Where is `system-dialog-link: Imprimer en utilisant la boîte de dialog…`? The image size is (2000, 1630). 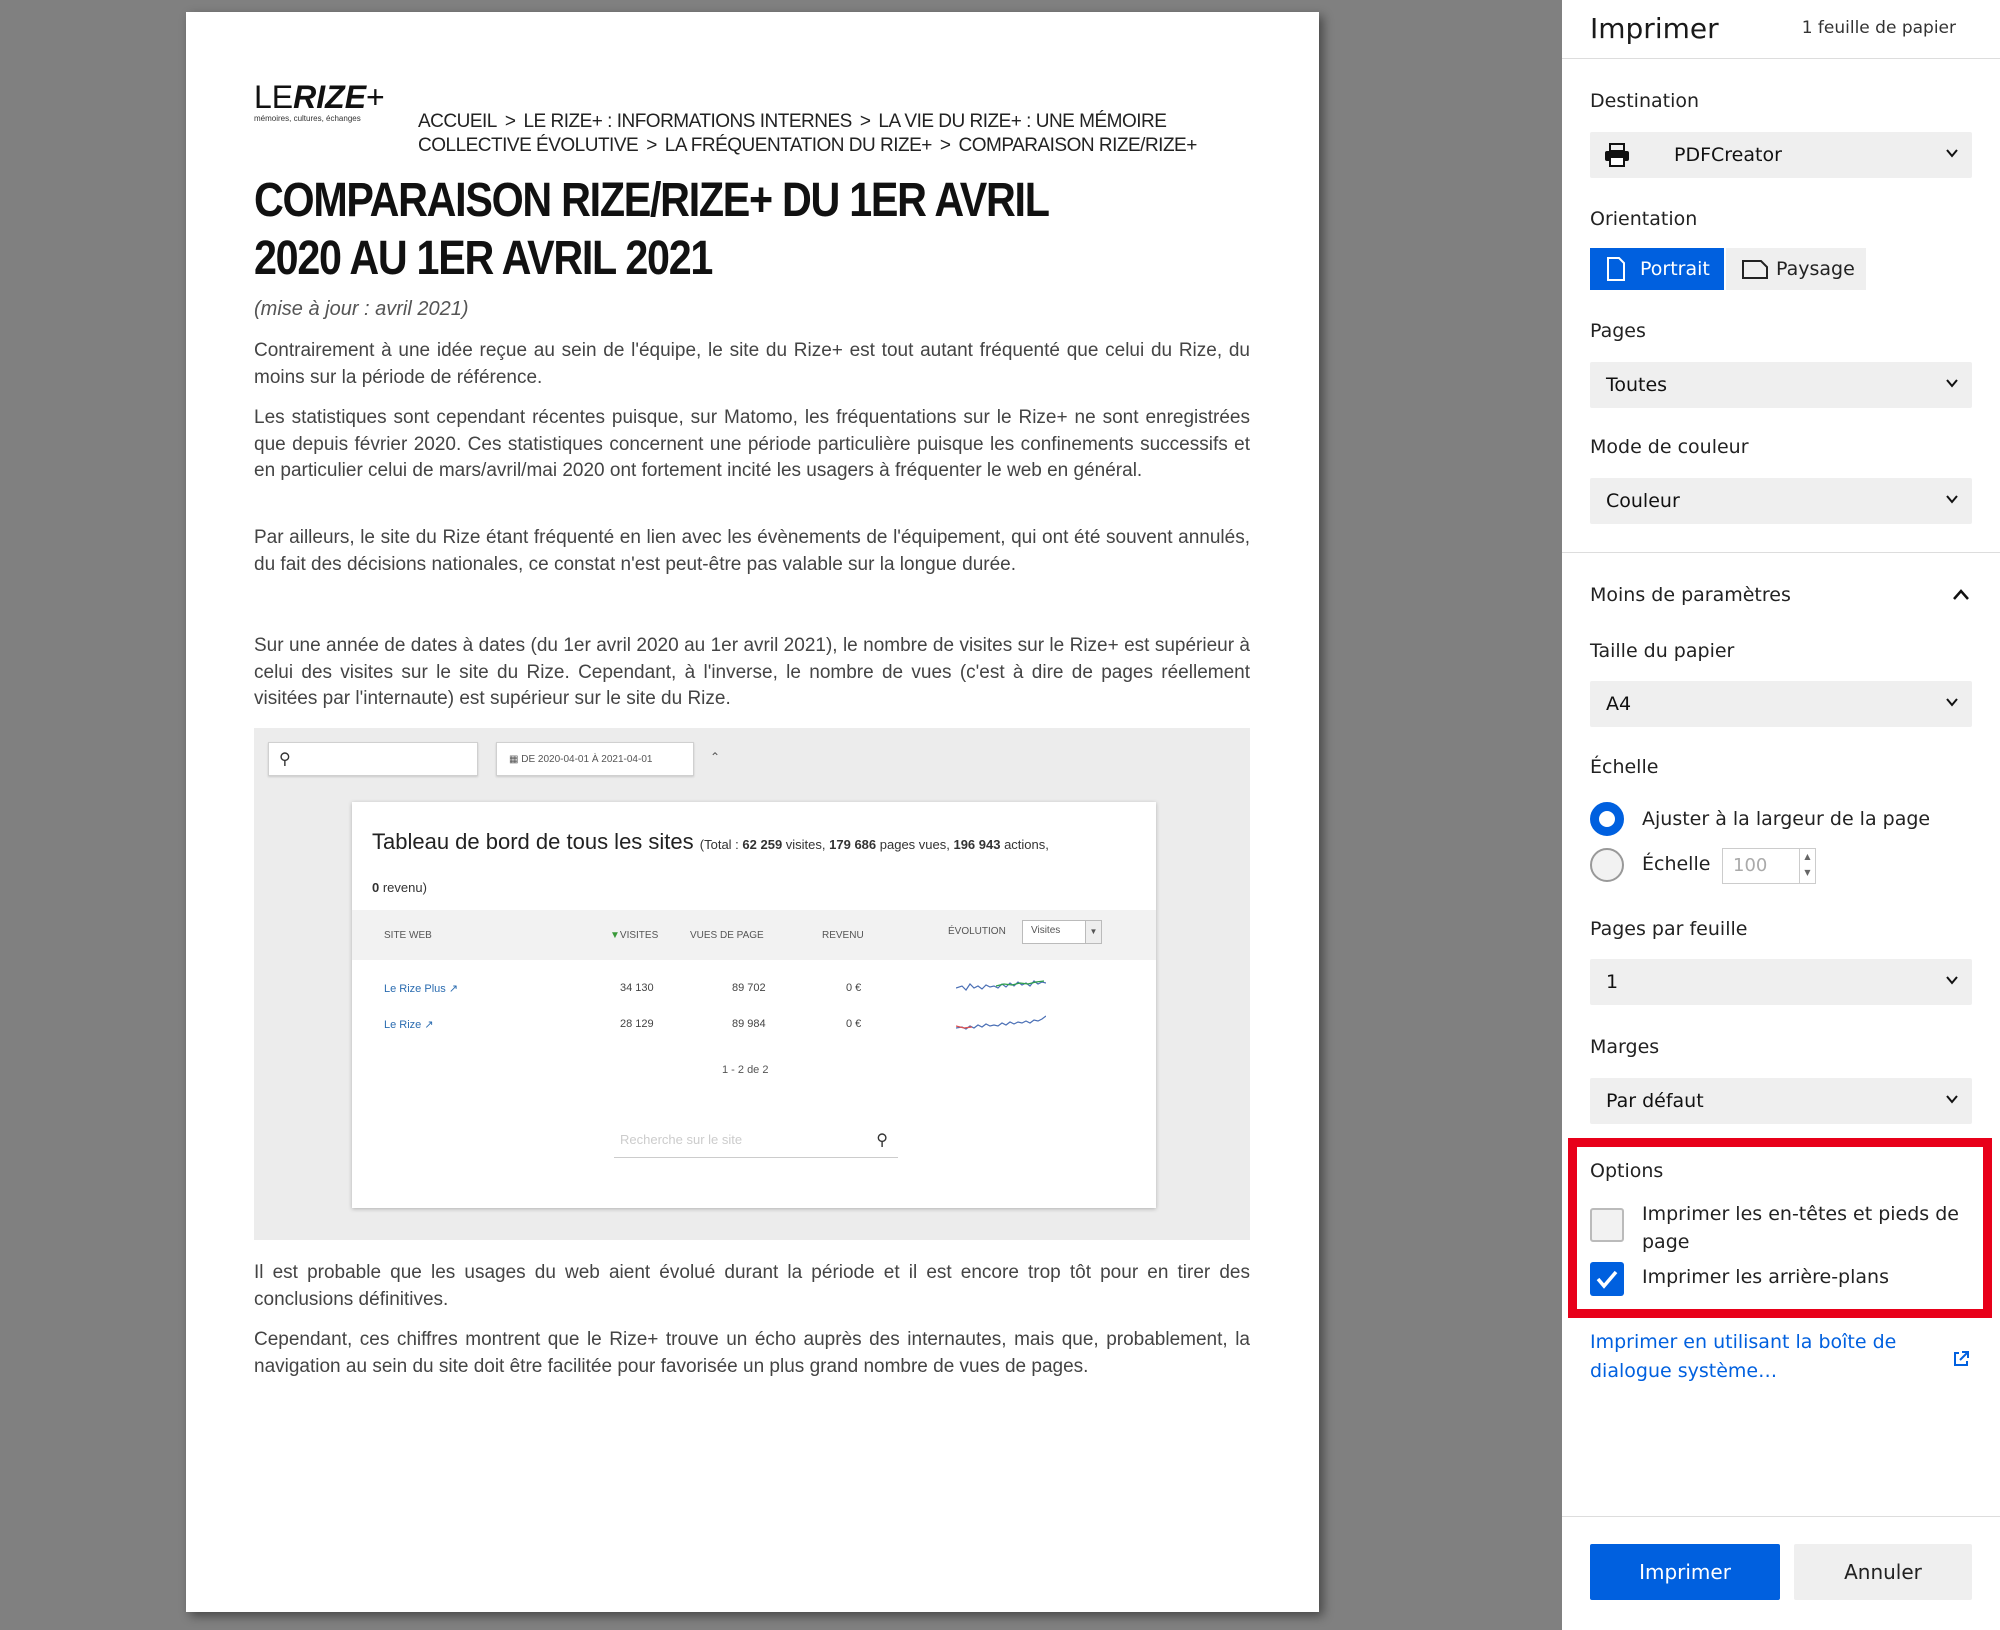 system-dialog-link: Imprimer en utilisant la boîte de dialog… is located at coordinates (1755, 1357).